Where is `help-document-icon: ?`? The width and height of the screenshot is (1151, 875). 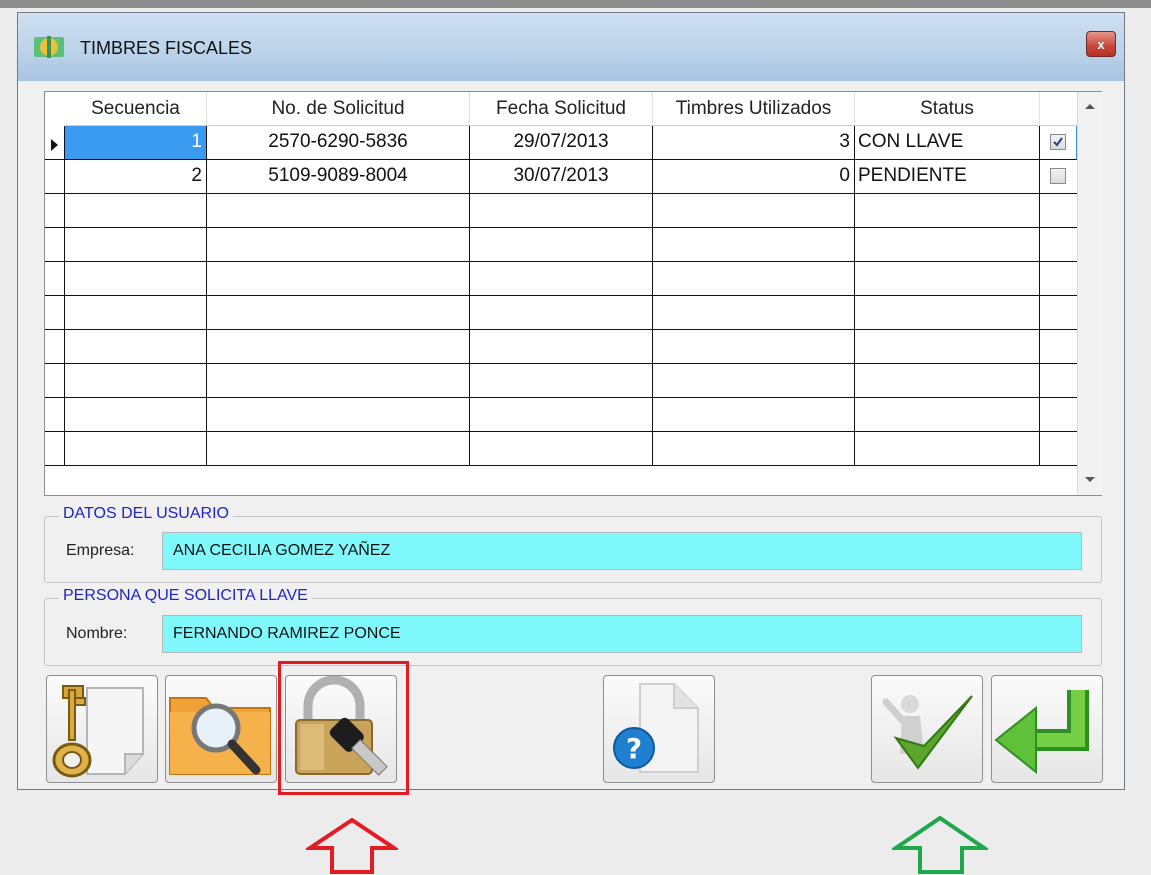
help-document-icon: ? is located at coordinates (656, 728).